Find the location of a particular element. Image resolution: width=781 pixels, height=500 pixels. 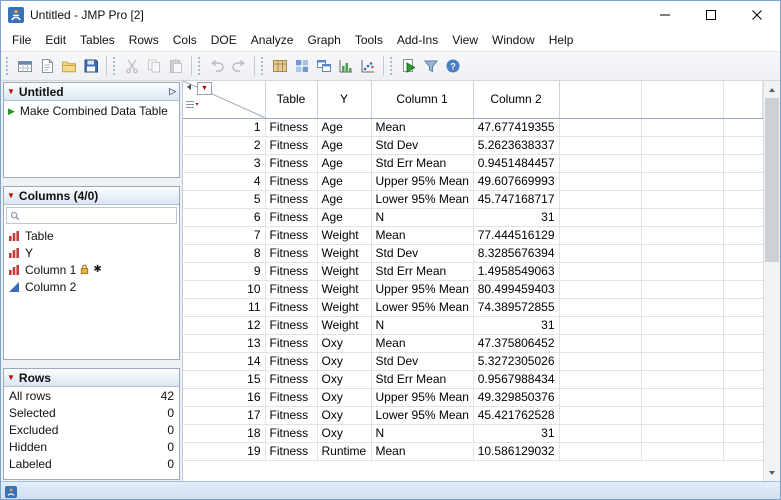

close-button is located at coordinates (757, 15).